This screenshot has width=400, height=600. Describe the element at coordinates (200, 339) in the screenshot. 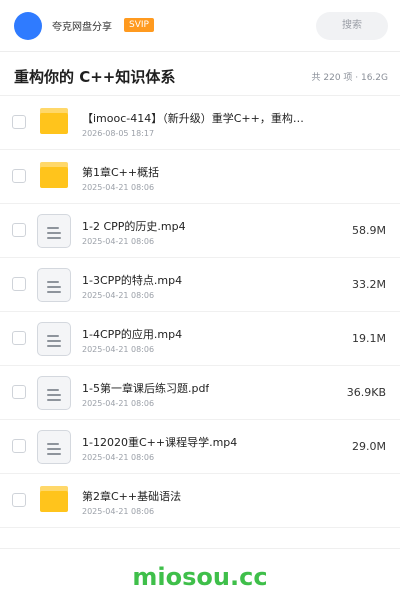

I see `list-item: 1-4CPP的应用.mp4 2025-04-21 08:06 19.1M` at that location.